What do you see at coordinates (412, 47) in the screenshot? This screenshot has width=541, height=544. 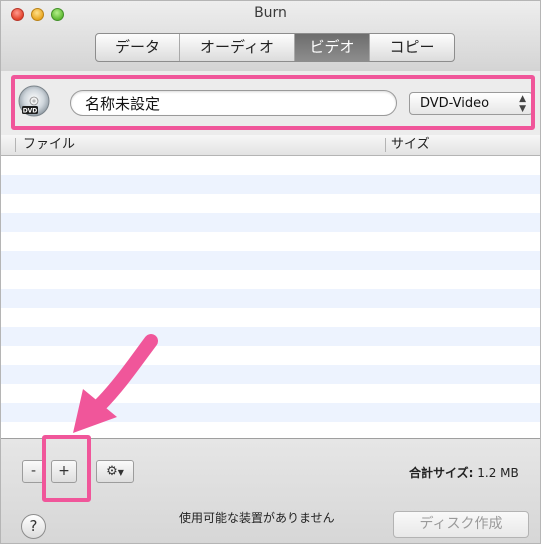 I see `tab-copy: コピー` at bounding box center [412, 47].